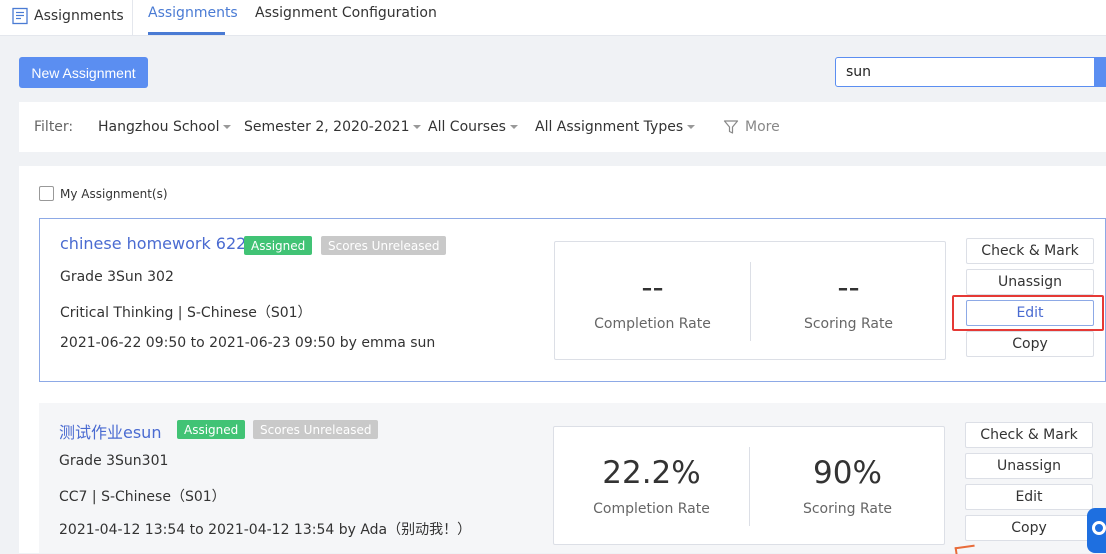 This screenshot has height=554, width=1106. Describe the element at coordinates (132, 18) in the screenshot. I see `topbar-divider` at that location.